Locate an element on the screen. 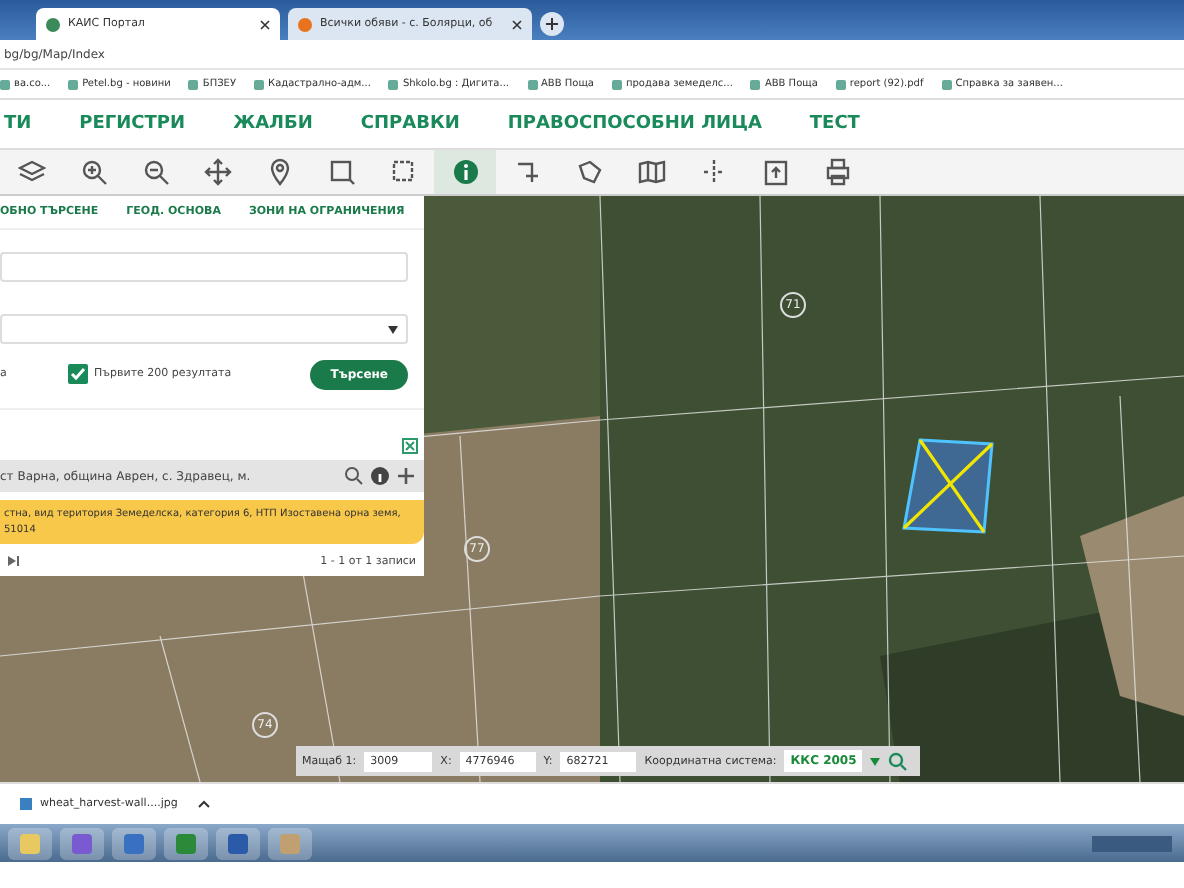 The image size is (1184, 888). nav-menu-item: РЕГИСТРИ is located at coordinates (132, 124).